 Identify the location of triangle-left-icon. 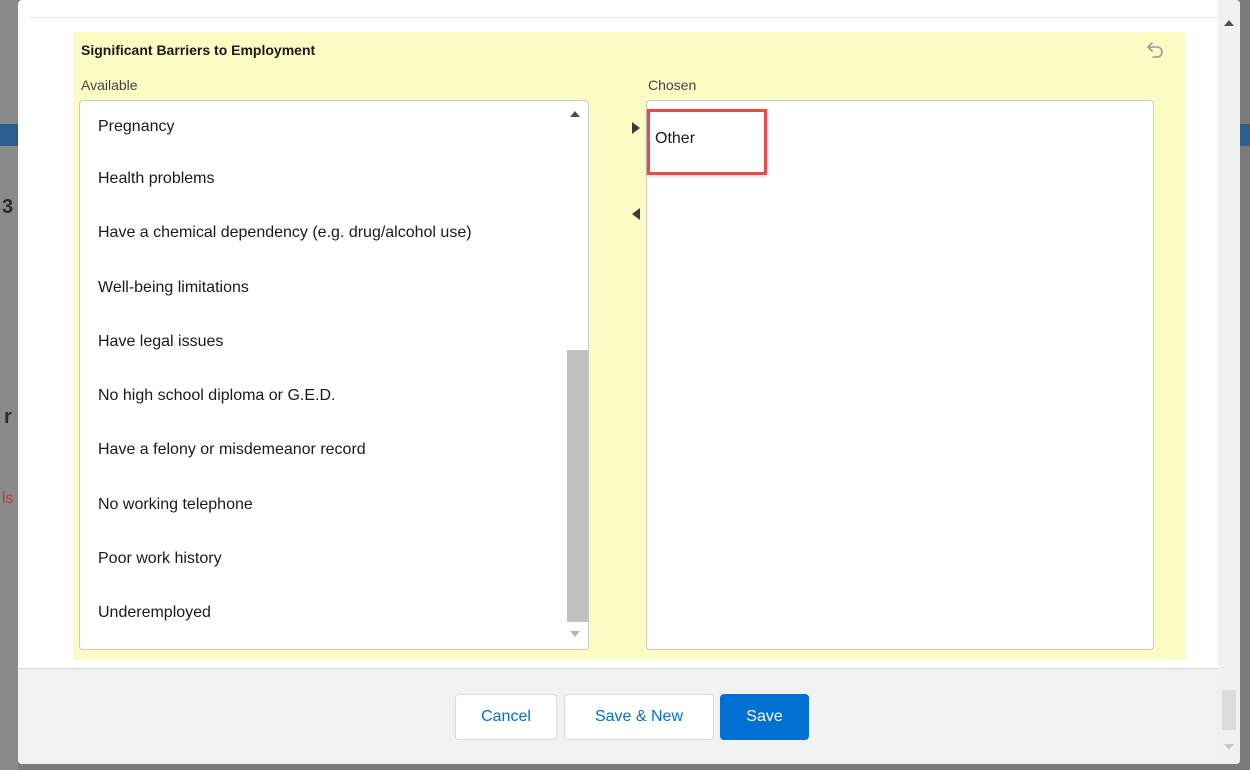
(636, 214).